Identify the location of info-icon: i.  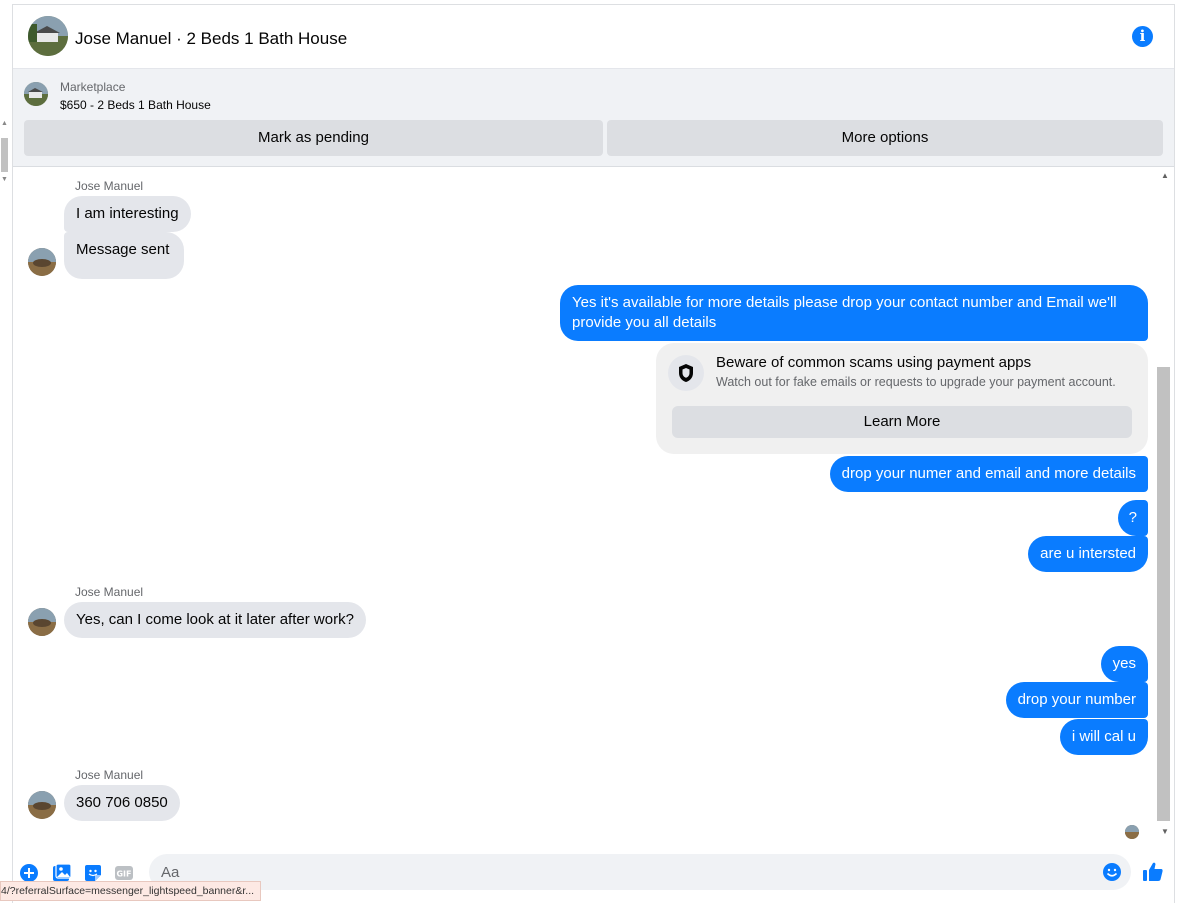
(1142, 36).